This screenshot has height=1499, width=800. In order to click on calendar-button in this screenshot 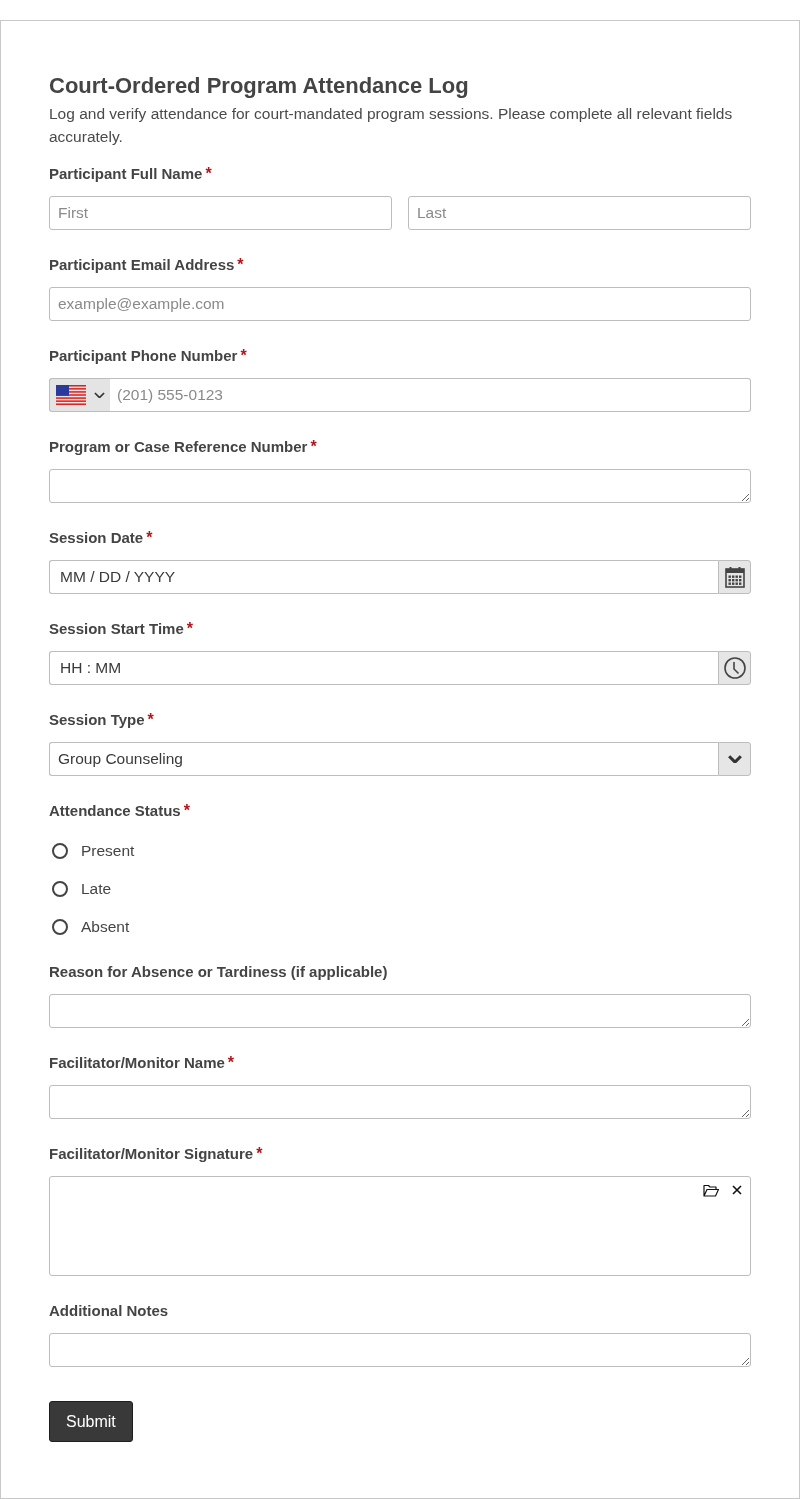, I will do `click(734, 577)`.